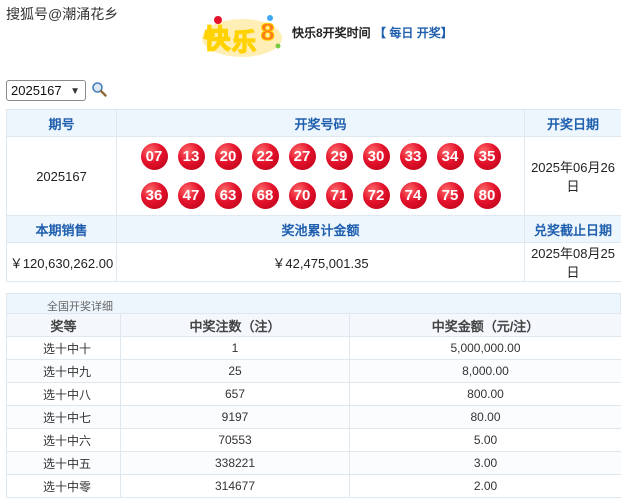  I want to click on winner-count-cell: 1, so click(235, 348).